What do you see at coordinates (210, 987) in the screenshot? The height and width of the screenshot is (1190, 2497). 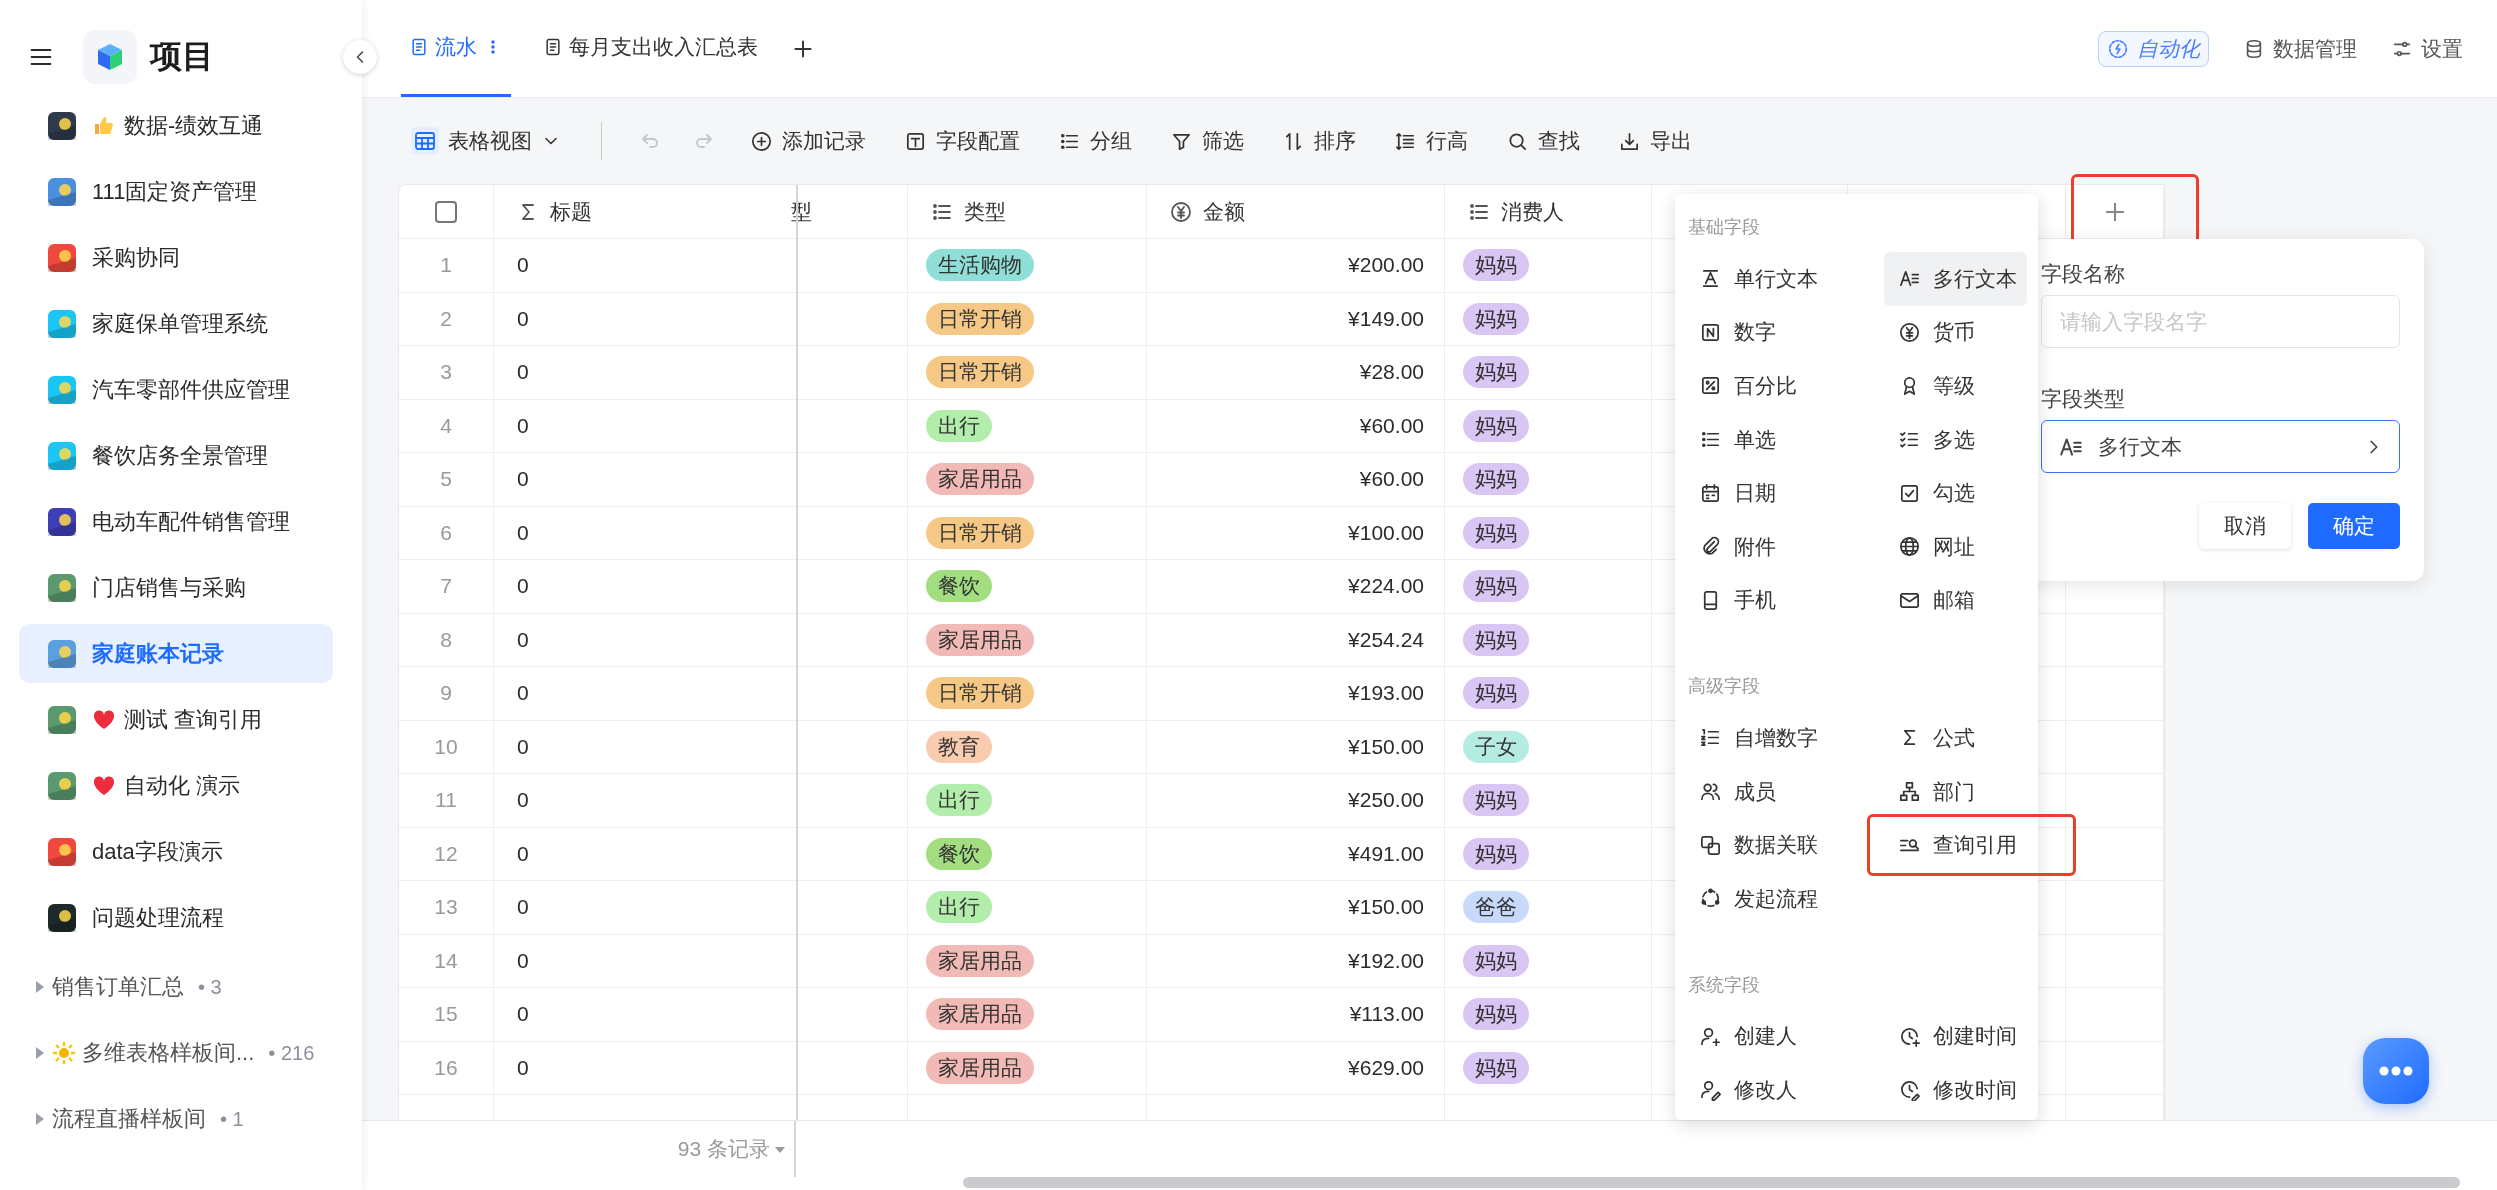 I see `item-count: • 3` at bounding box center [210, 987].